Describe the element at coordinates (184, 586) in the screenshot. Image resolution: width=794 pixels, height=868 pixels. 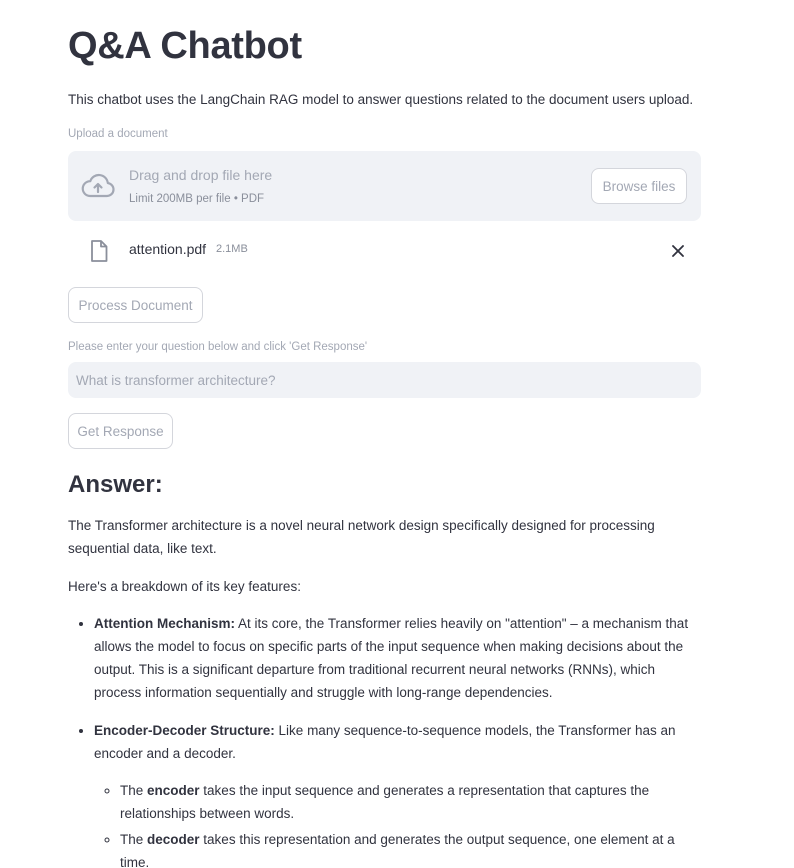
I see `answer-paragraph: Here's a breakdown of its key features:` at that location.